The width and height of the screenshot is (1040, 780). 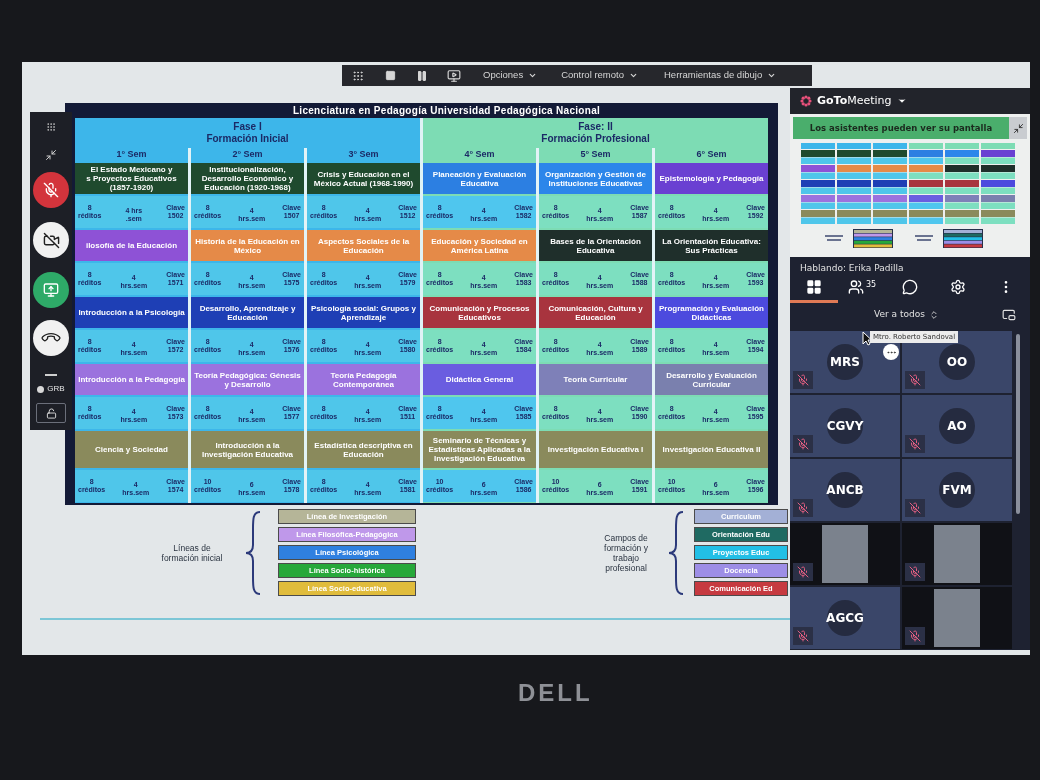 I want to click on course-title: Educación y Sociedad en América Latina, so click(x=479, y=245).